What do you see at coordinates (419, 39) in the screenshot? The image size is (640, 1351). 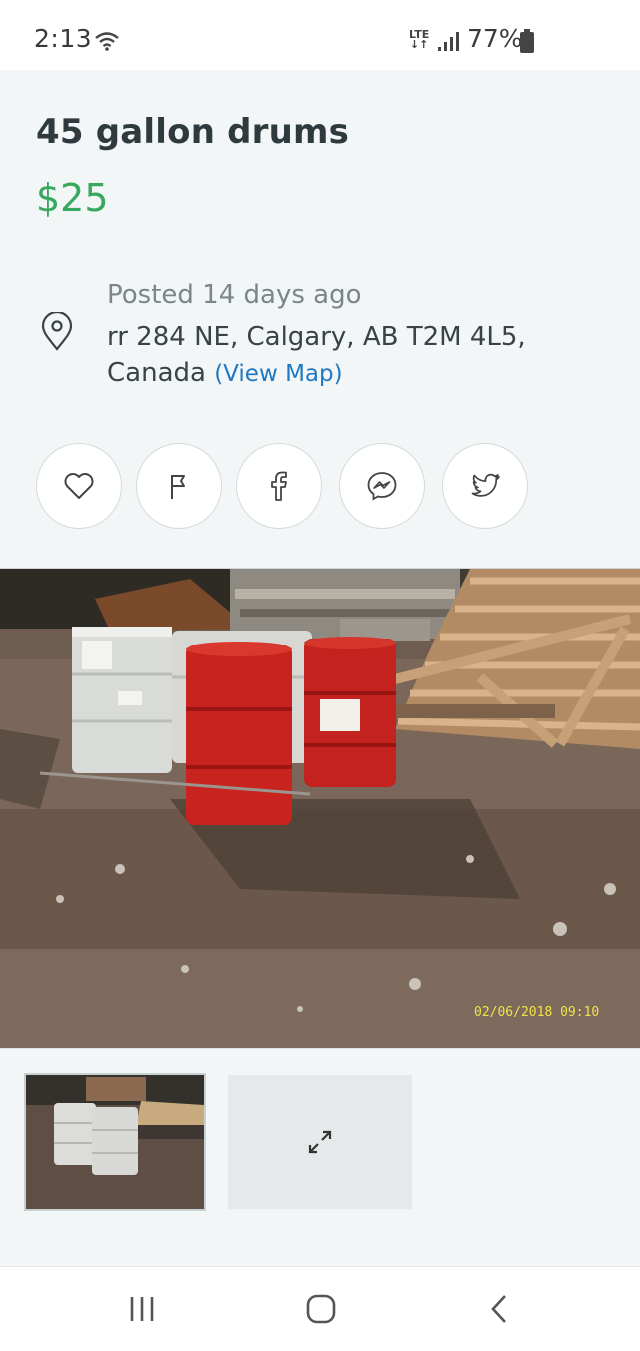 I see `network-type: LTE ↓↑` at bounding box center [419, 39].